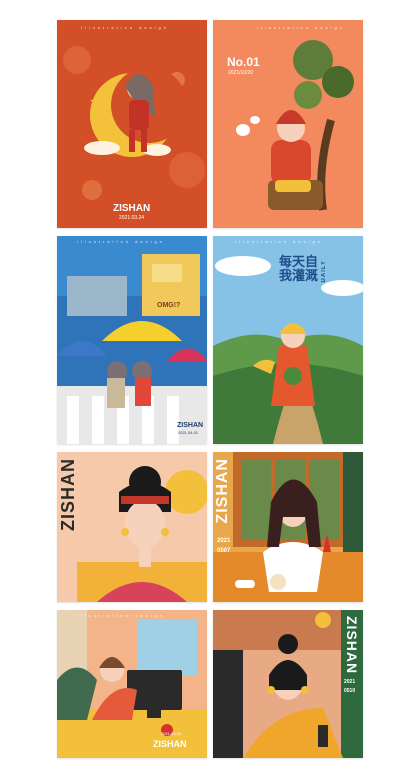 This screenshot has width=420, height=781. I want to click on sub-label: DAILY, so click(324, 271).